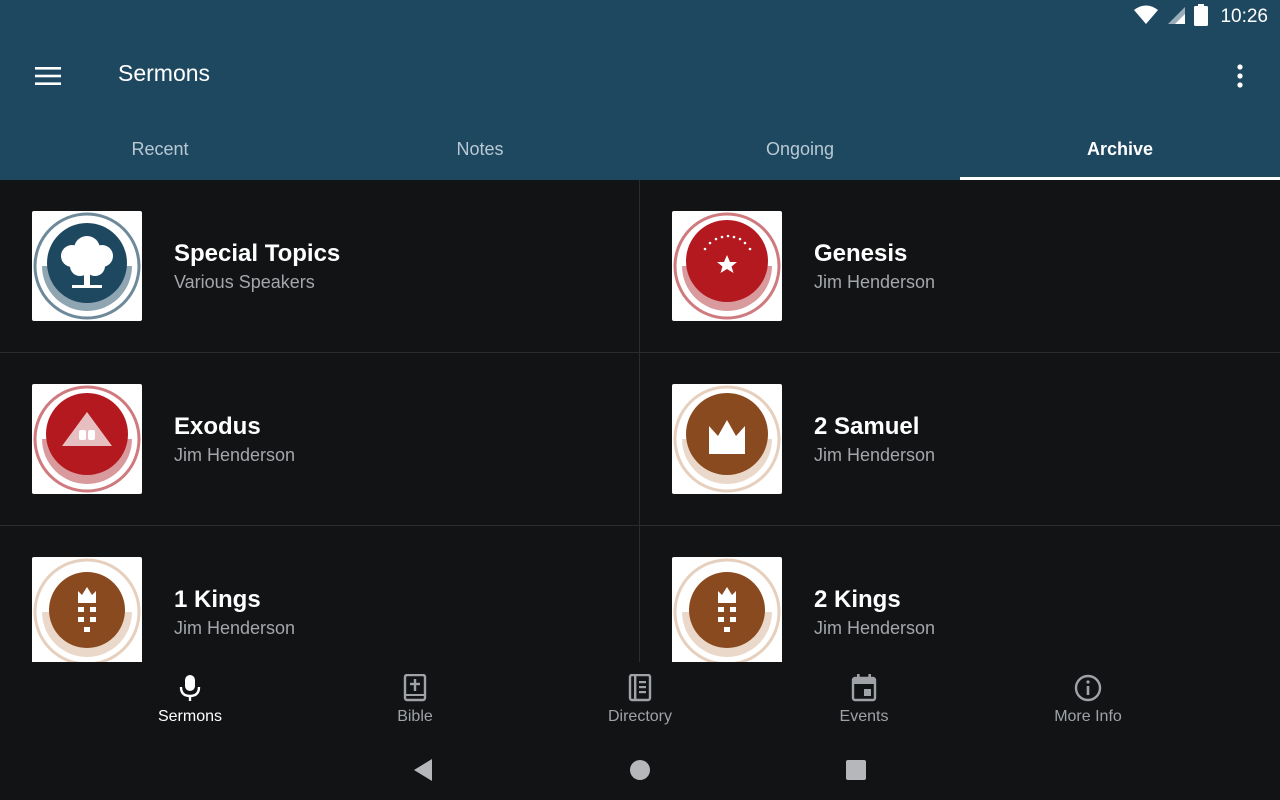 The height and width of the screenshot is (800, 1280). What do you see at coordinates (864, 716) in the screenshot?
I see `nav-label: Events` at bounding box center [864, 716].